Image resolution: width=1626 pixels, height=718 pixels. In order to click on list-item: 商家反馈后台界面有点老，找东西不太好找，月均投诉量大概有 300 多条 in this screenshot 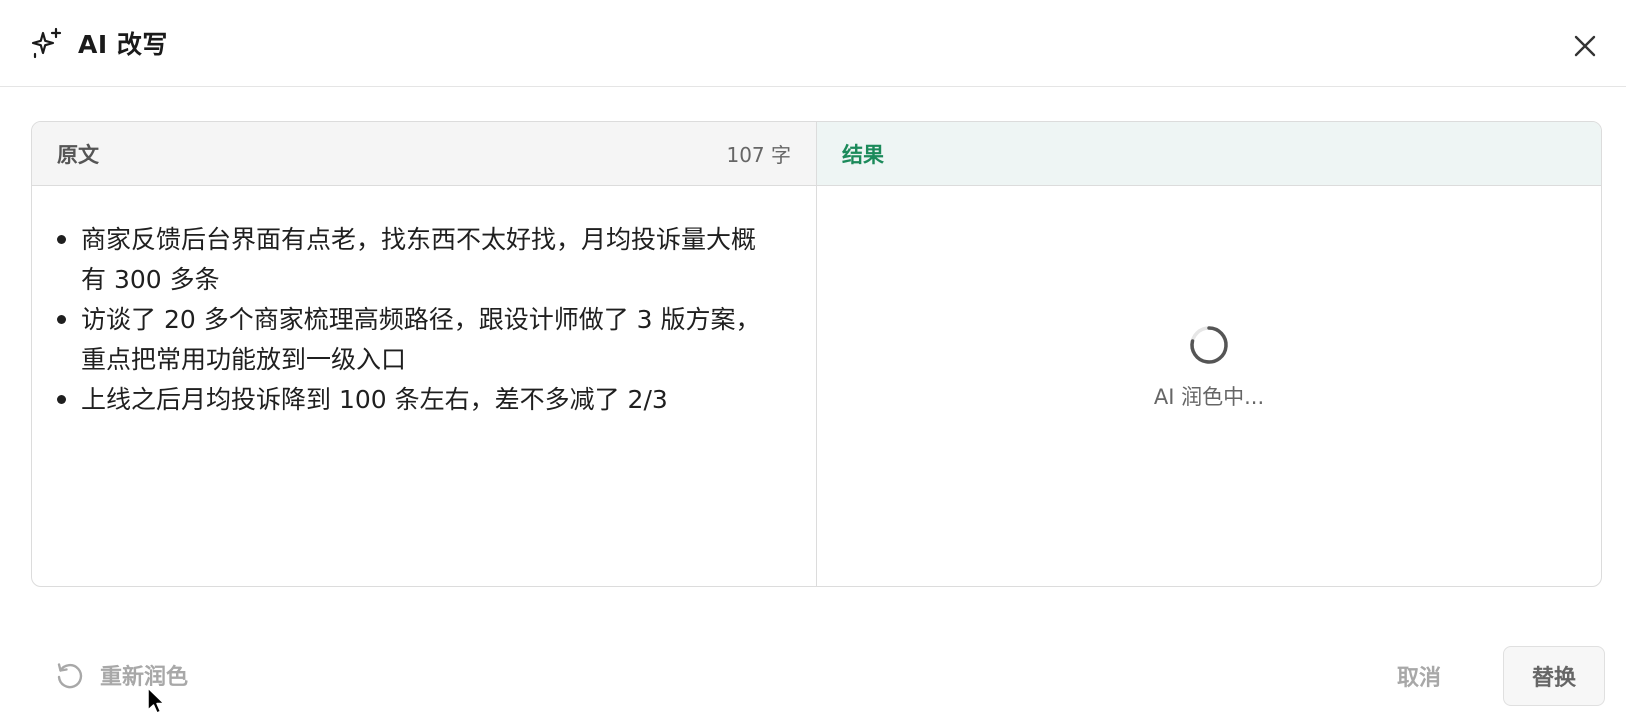, I will do `click(415, 260)`.